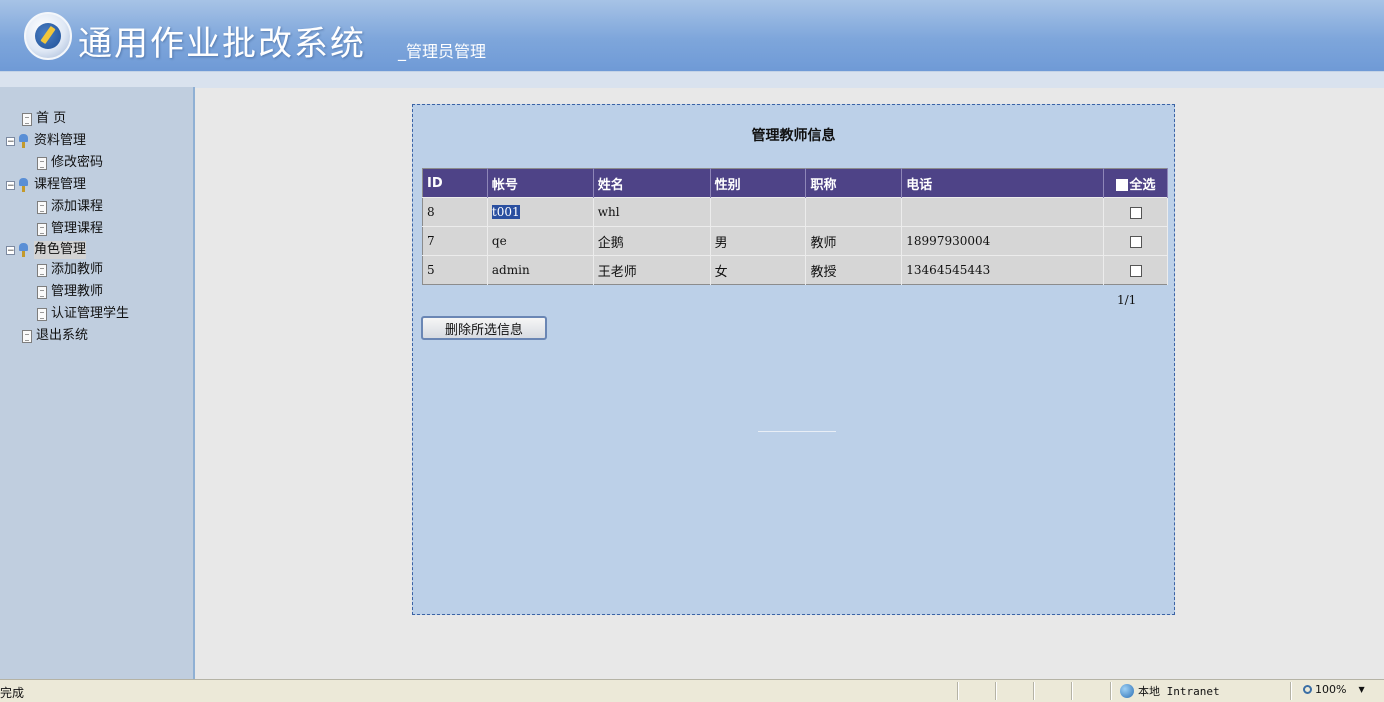 This screenshot has height=702, width=1384. Describe the element at coordinates (652, 241) in the screenshot. I see `cell-name: 企鹅` at that location.